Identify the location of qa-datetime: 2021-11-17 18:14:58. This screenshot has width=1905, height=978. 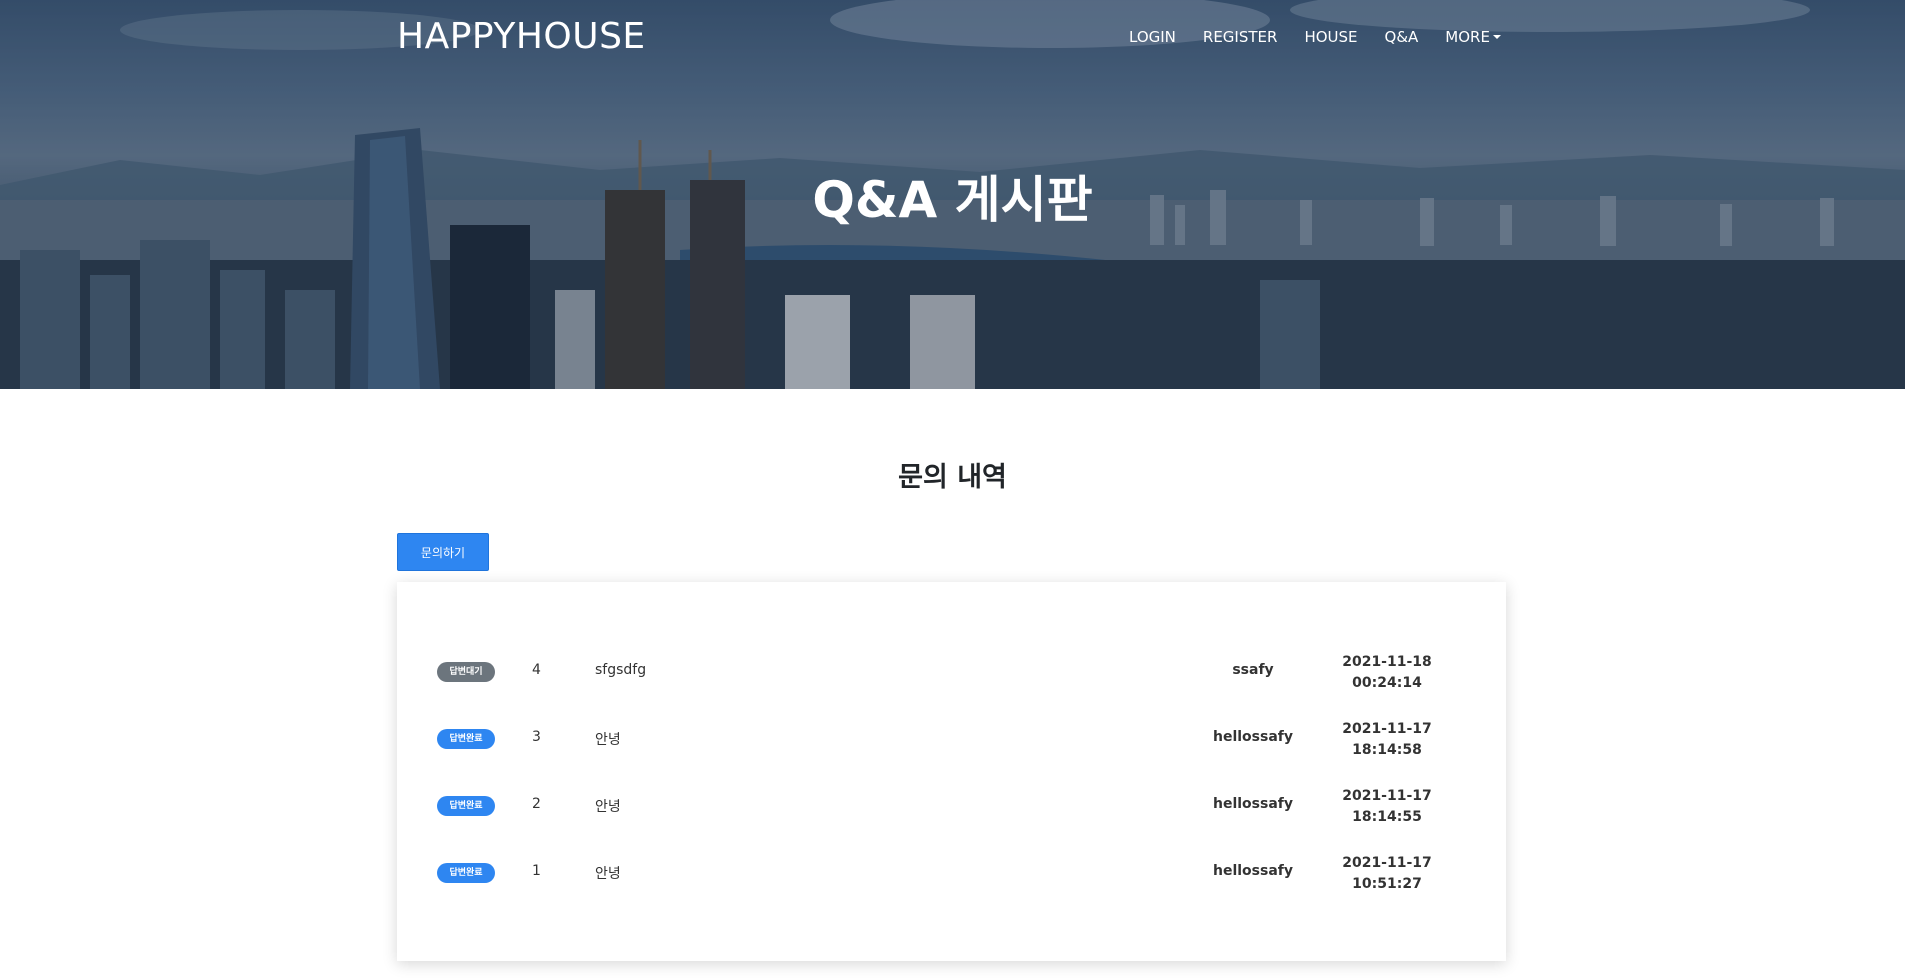
(1387, 740).